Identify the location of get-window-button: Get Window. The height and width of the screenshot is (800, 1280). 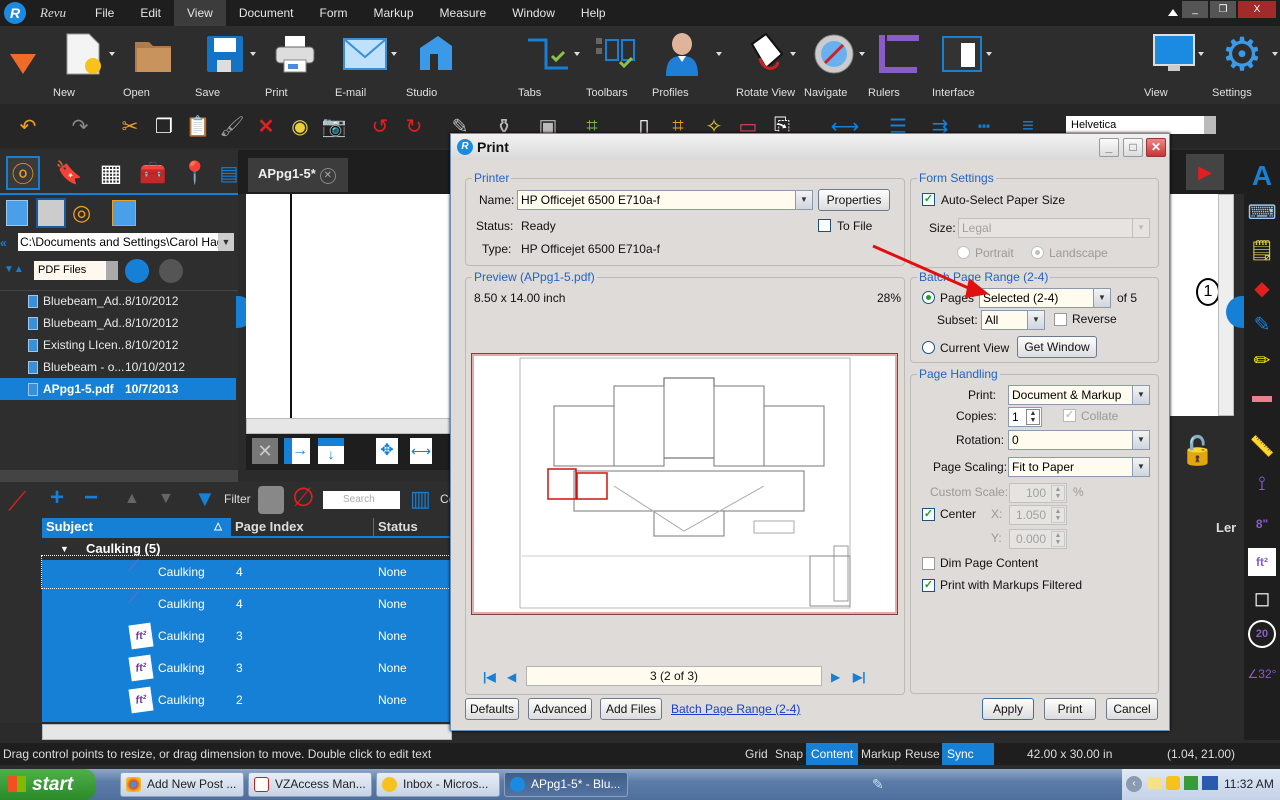
(1057, 347).